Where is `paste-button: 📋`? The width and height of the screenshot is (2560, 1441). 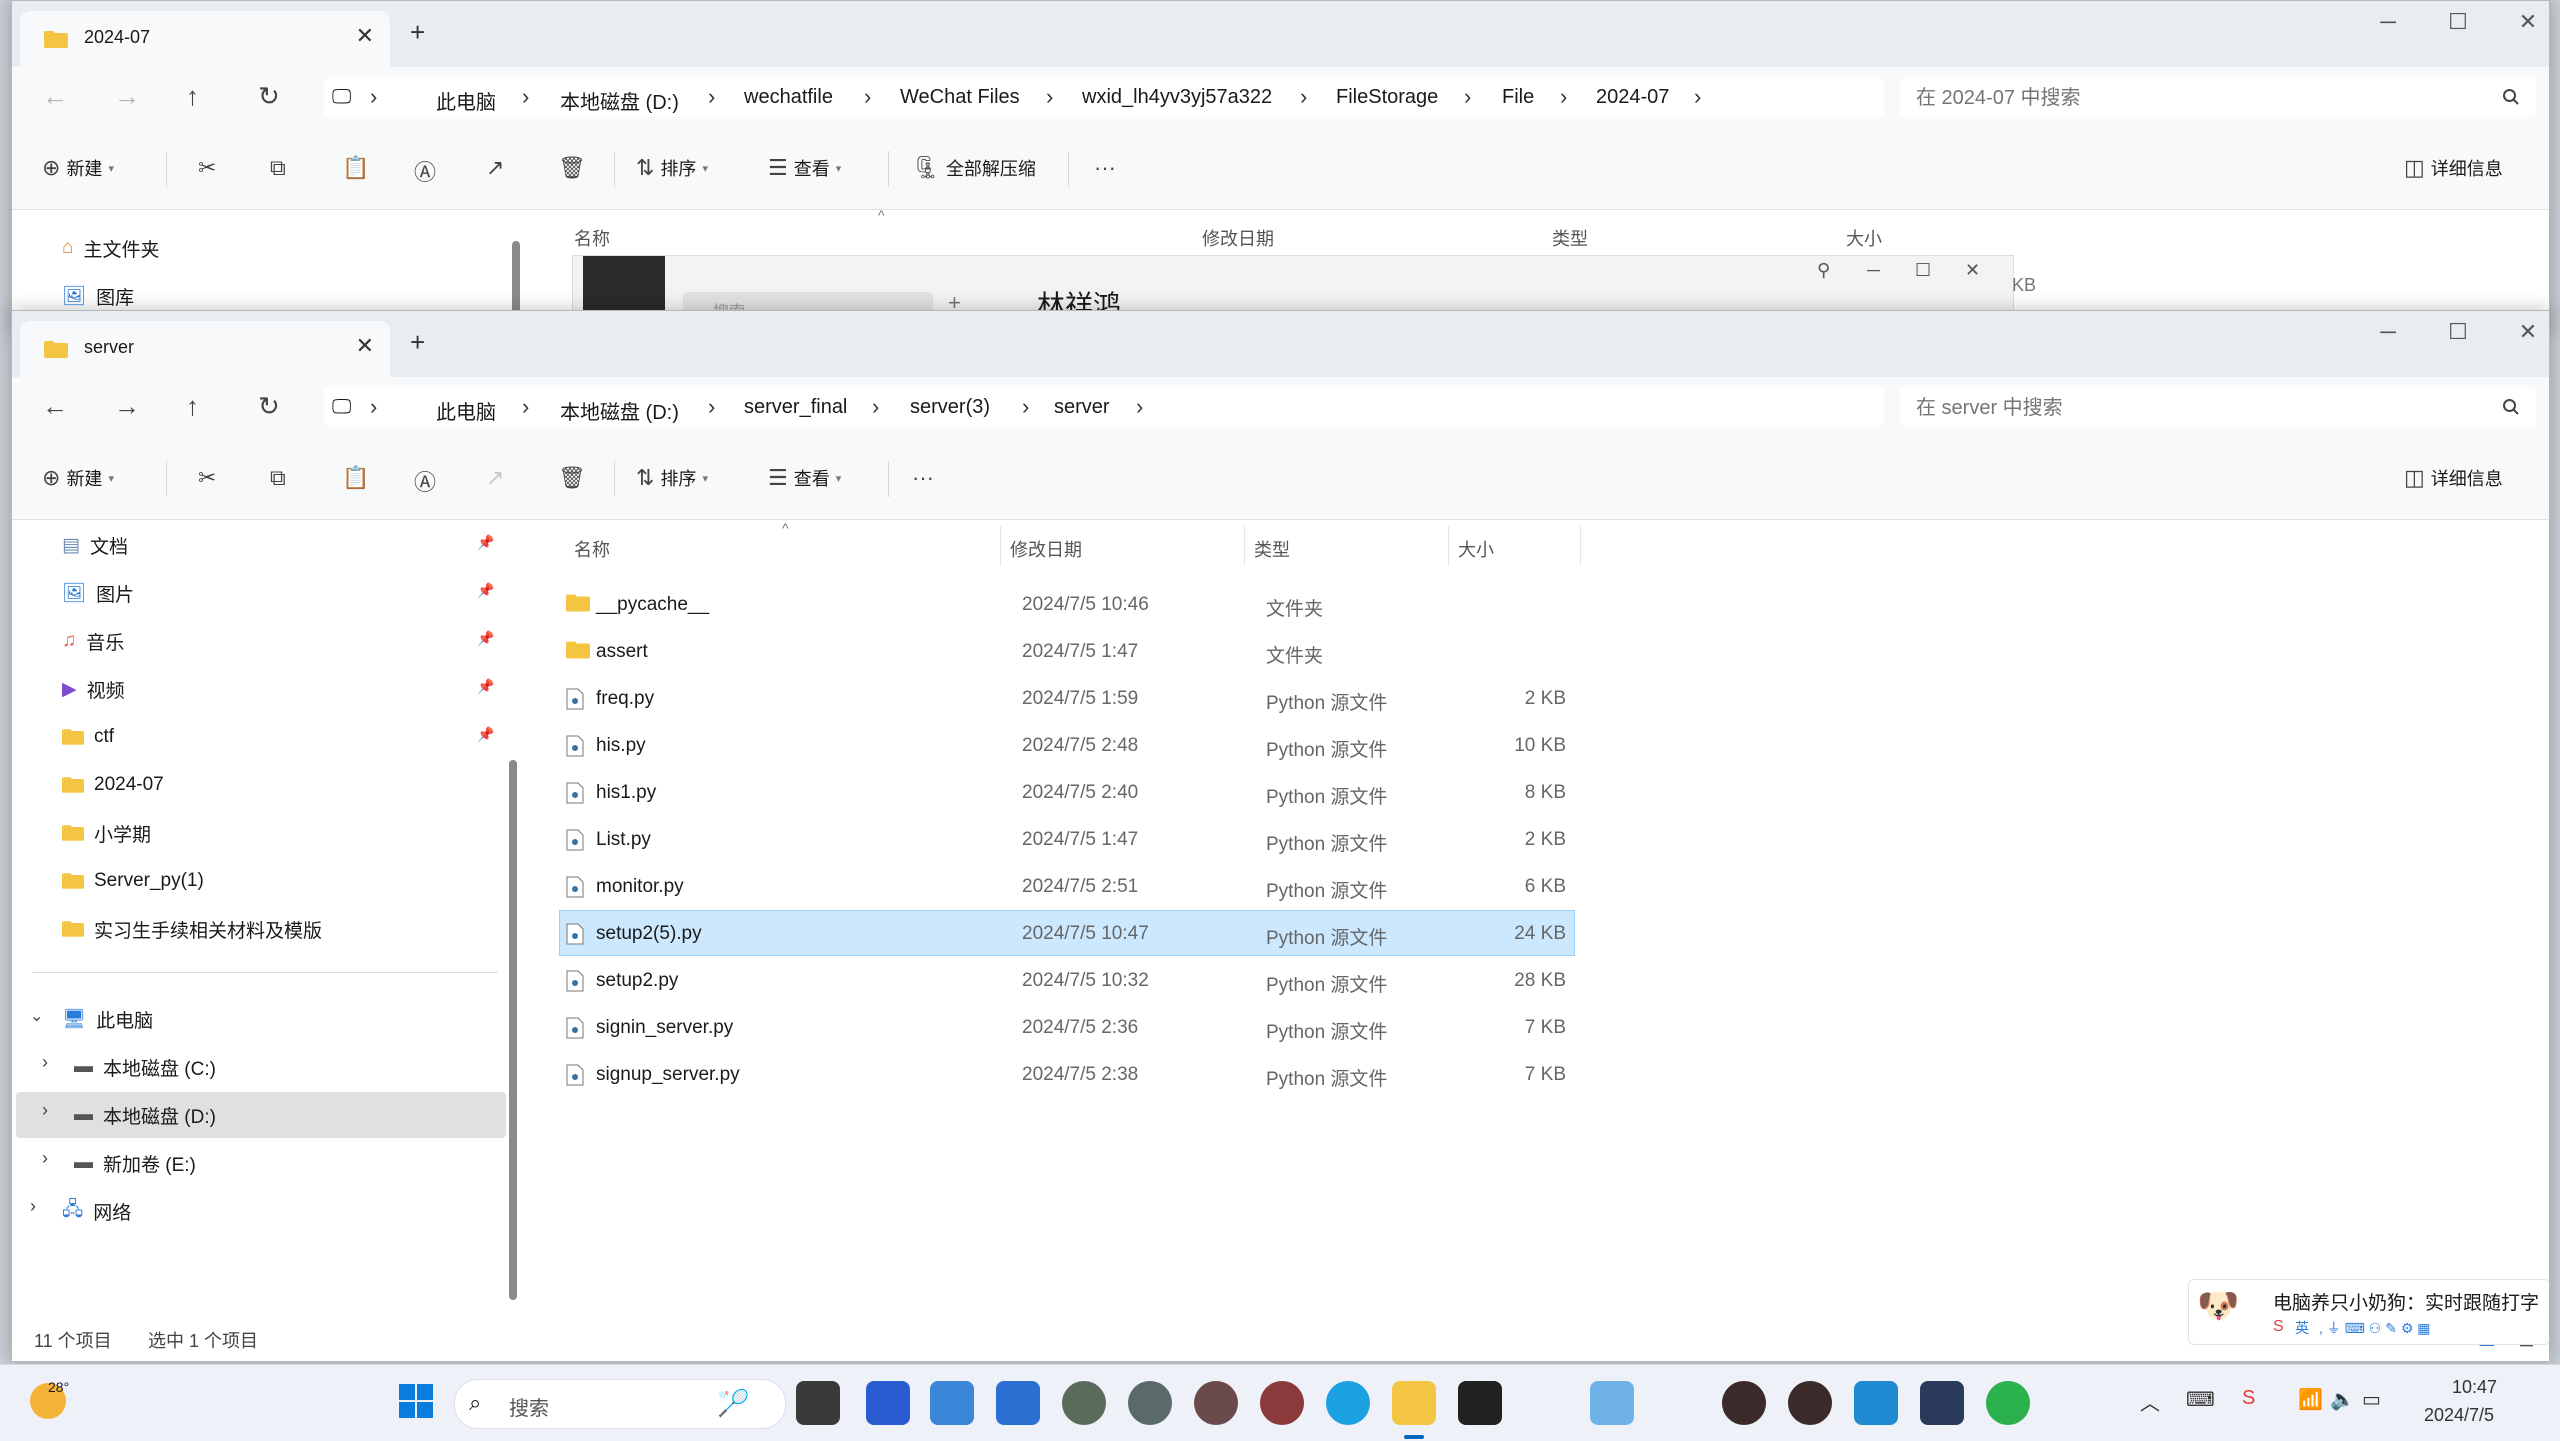 paste-button: 📋 is located at coordinates (355, 168).